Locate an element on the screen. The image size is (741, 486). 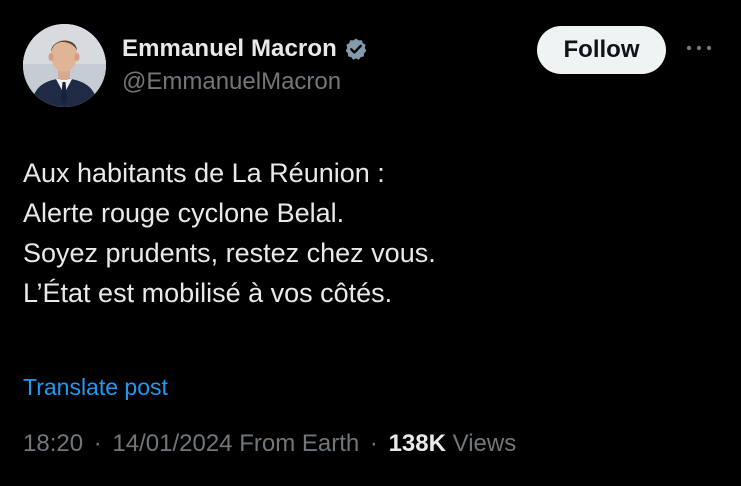
views-label: Views is located at coordinates (484, 443).